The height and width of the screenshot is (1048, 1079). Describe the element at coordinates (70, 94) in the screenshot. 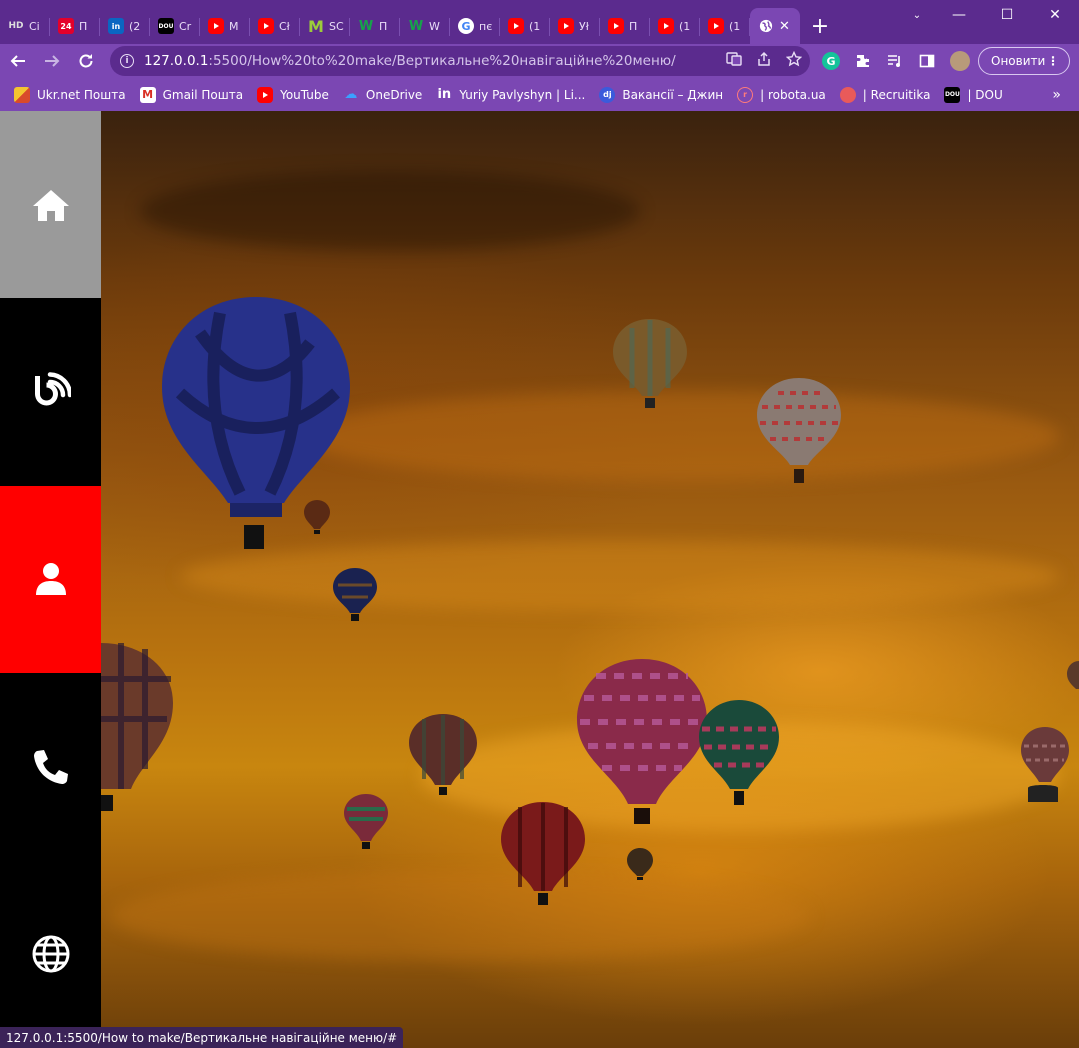

I see `bookmark-item: Ukr.net Пошта` at that location.